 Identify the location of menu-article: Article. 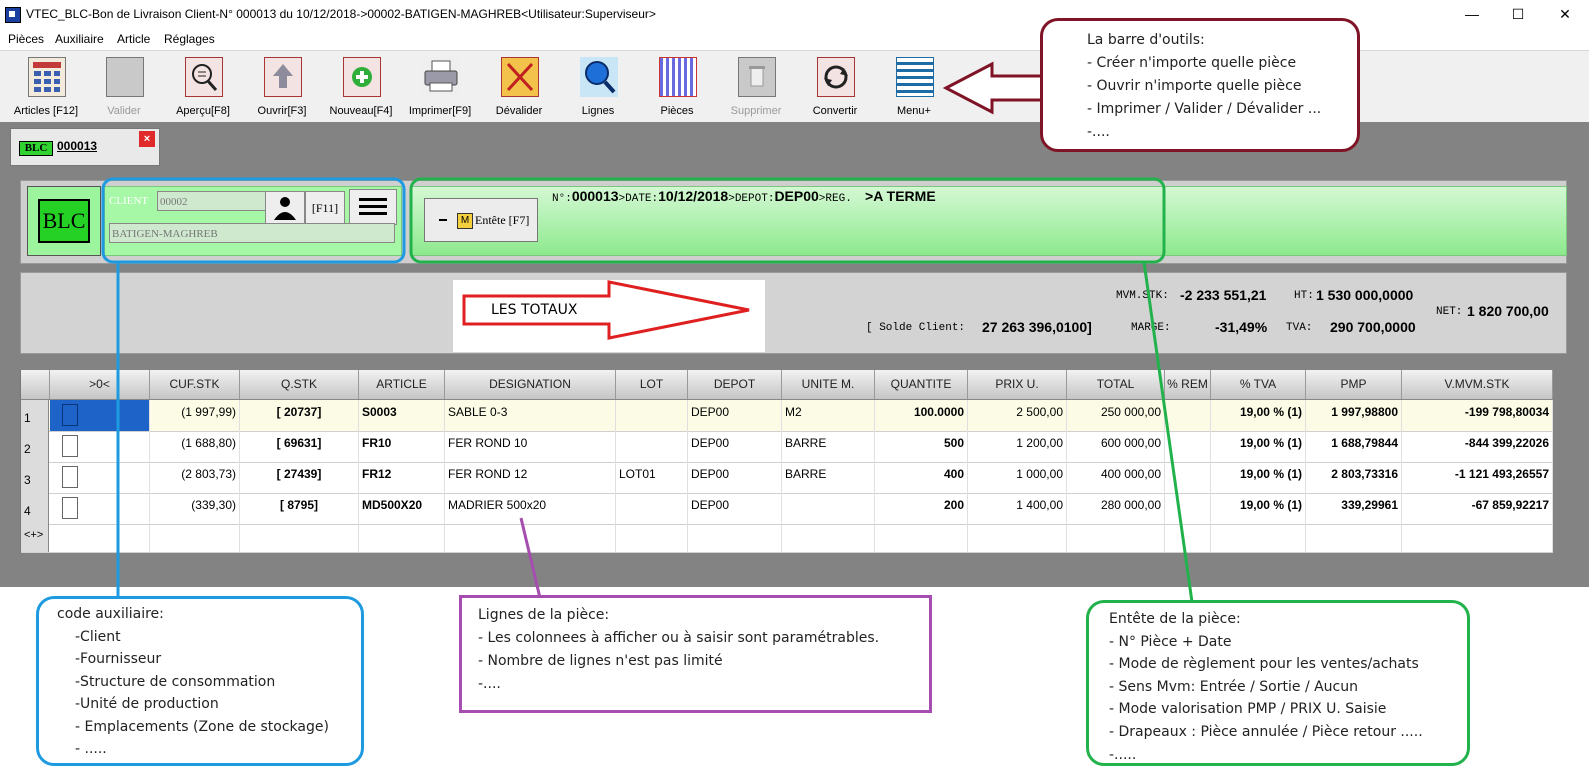
(133, 39).